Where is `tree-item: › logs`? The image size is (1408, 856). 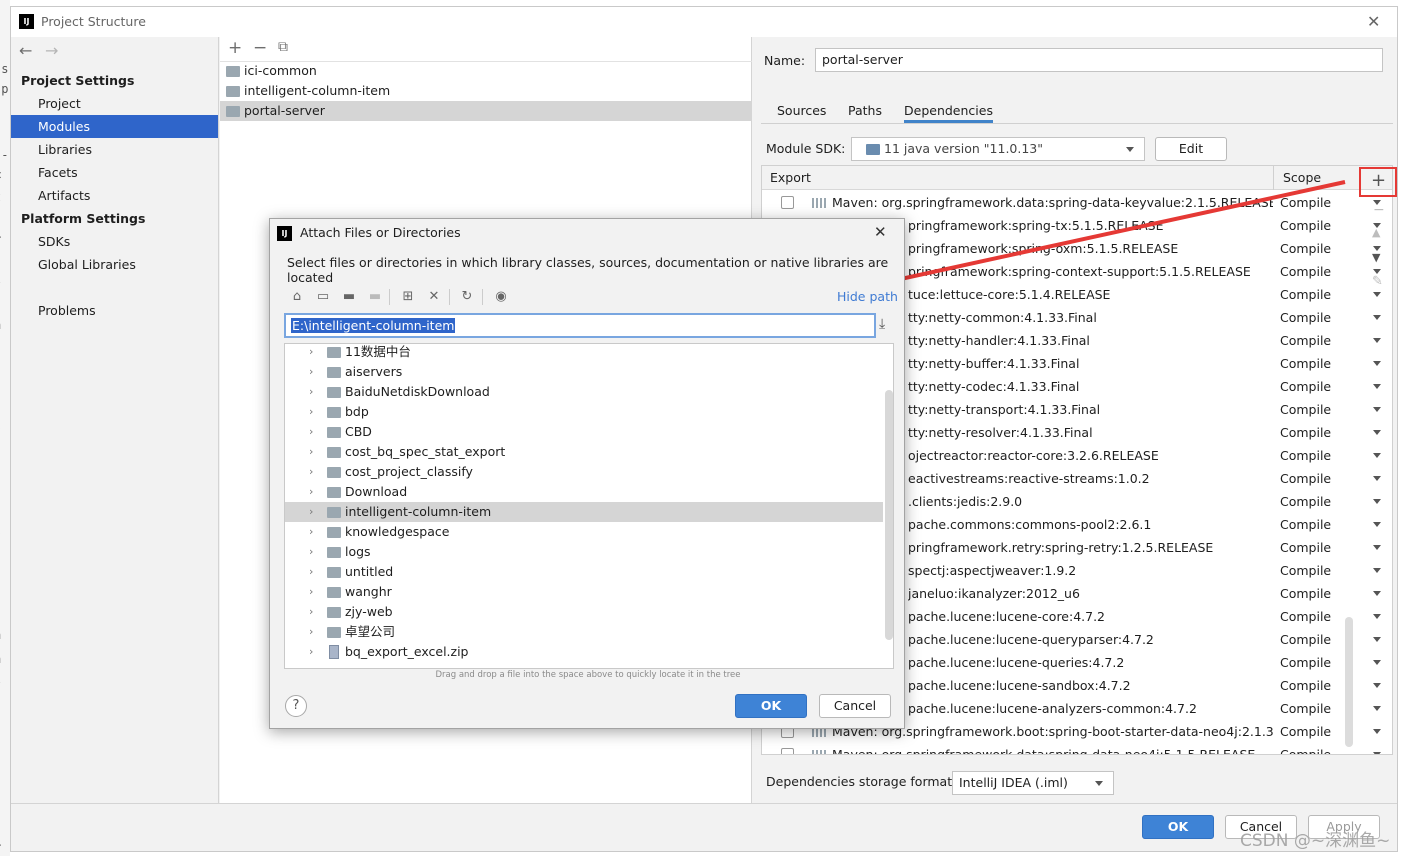
tree-item: › logs is located at coordinates (584, 552).